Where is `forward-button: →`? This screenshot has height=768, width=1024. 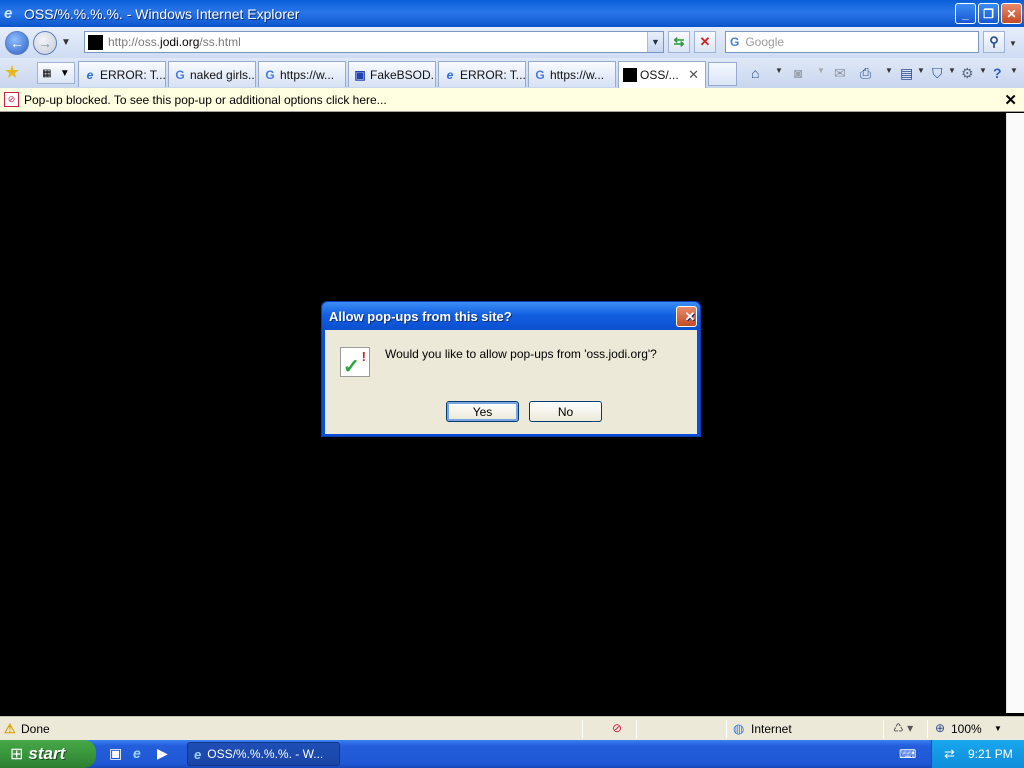
forward-button: → is located at coordinates (45, 42).